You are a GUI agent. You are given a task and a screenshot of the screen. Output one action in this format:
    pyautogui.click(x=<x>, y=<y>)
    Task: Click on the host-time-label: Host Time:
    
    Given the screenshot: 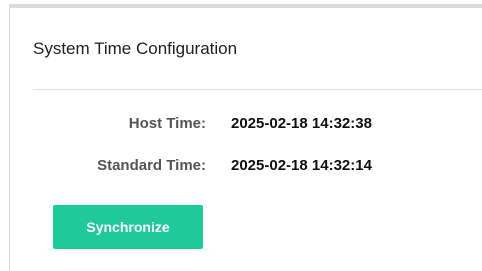 What is the action you would take?
    pyautogui.click(x=167, y=123)
    